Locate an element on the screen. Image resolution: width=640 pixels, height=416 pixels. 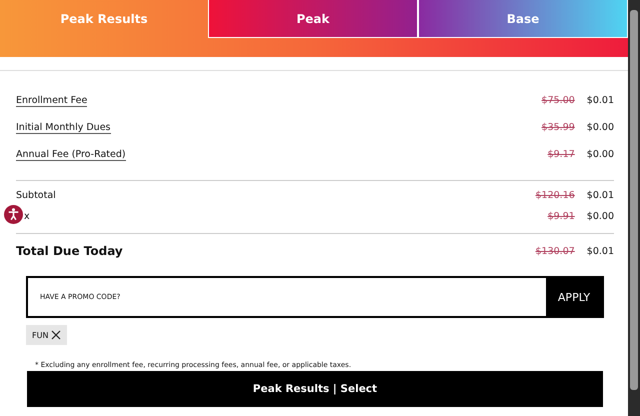
original-price: $9.17 is located at coordinates (561, 154).